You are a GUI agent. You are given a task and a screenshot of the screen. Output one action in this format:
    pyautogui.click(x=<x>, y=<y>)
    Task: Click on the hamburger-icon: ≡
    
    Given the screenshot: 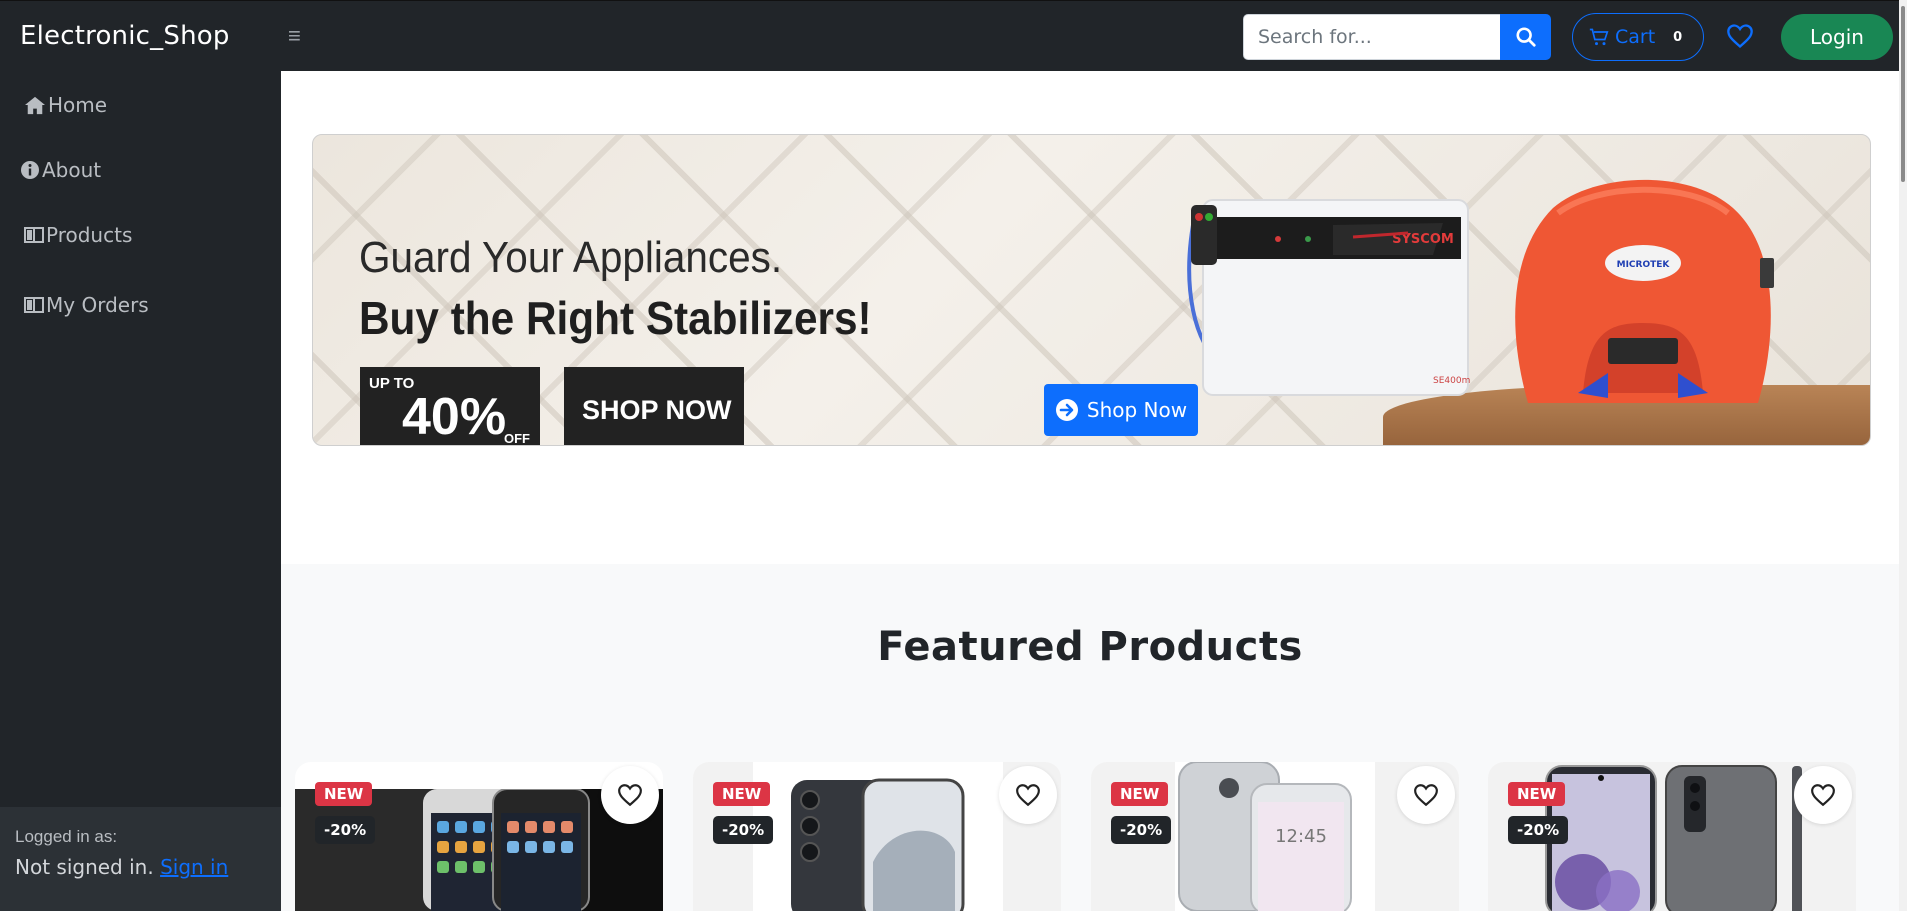 What is the action you would take?
    pyautogui.click(x=294, y=36)
    